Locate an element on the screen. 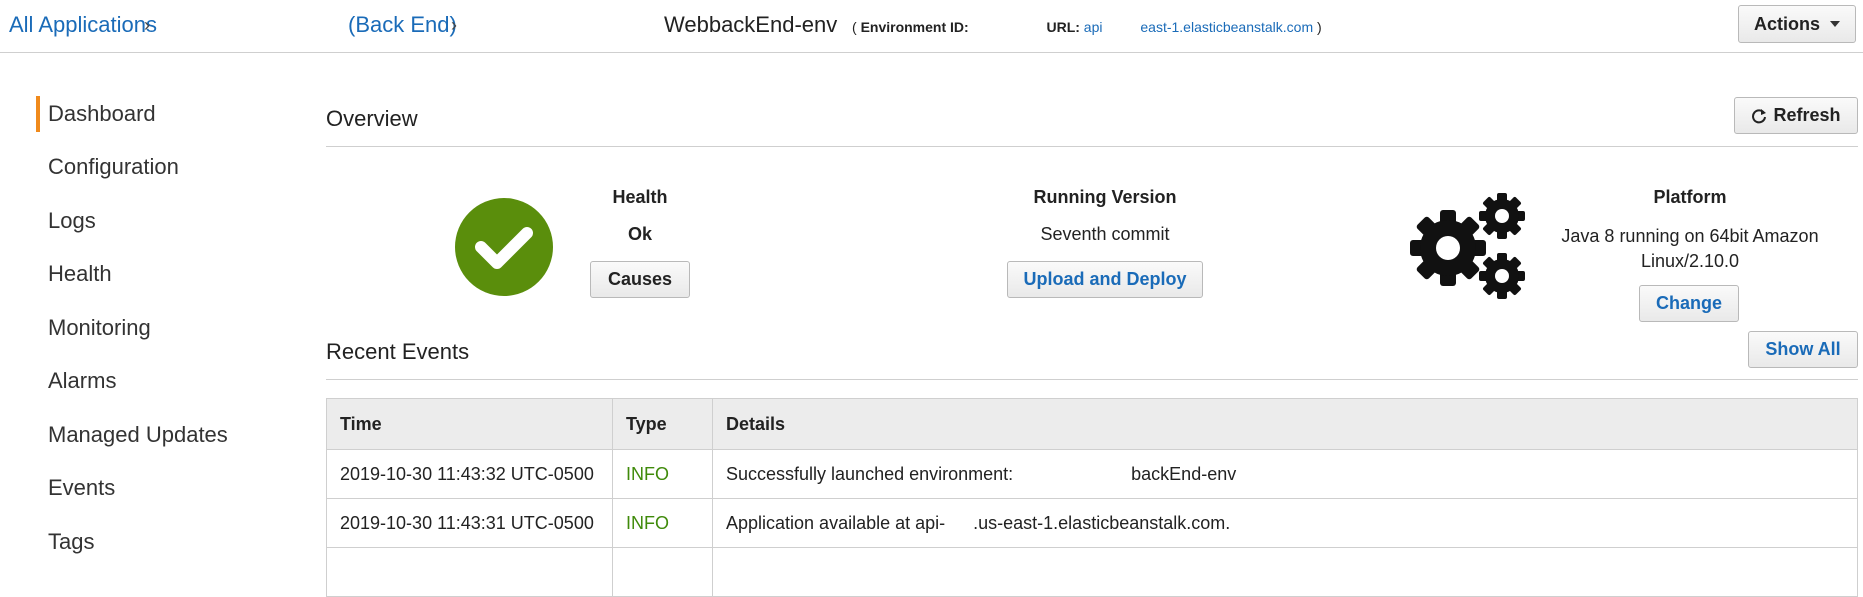 Image resolution: width=1863 pixels, height=597 pixels. sidebar-item-tags: Tags is located at coordinates (71, 542).